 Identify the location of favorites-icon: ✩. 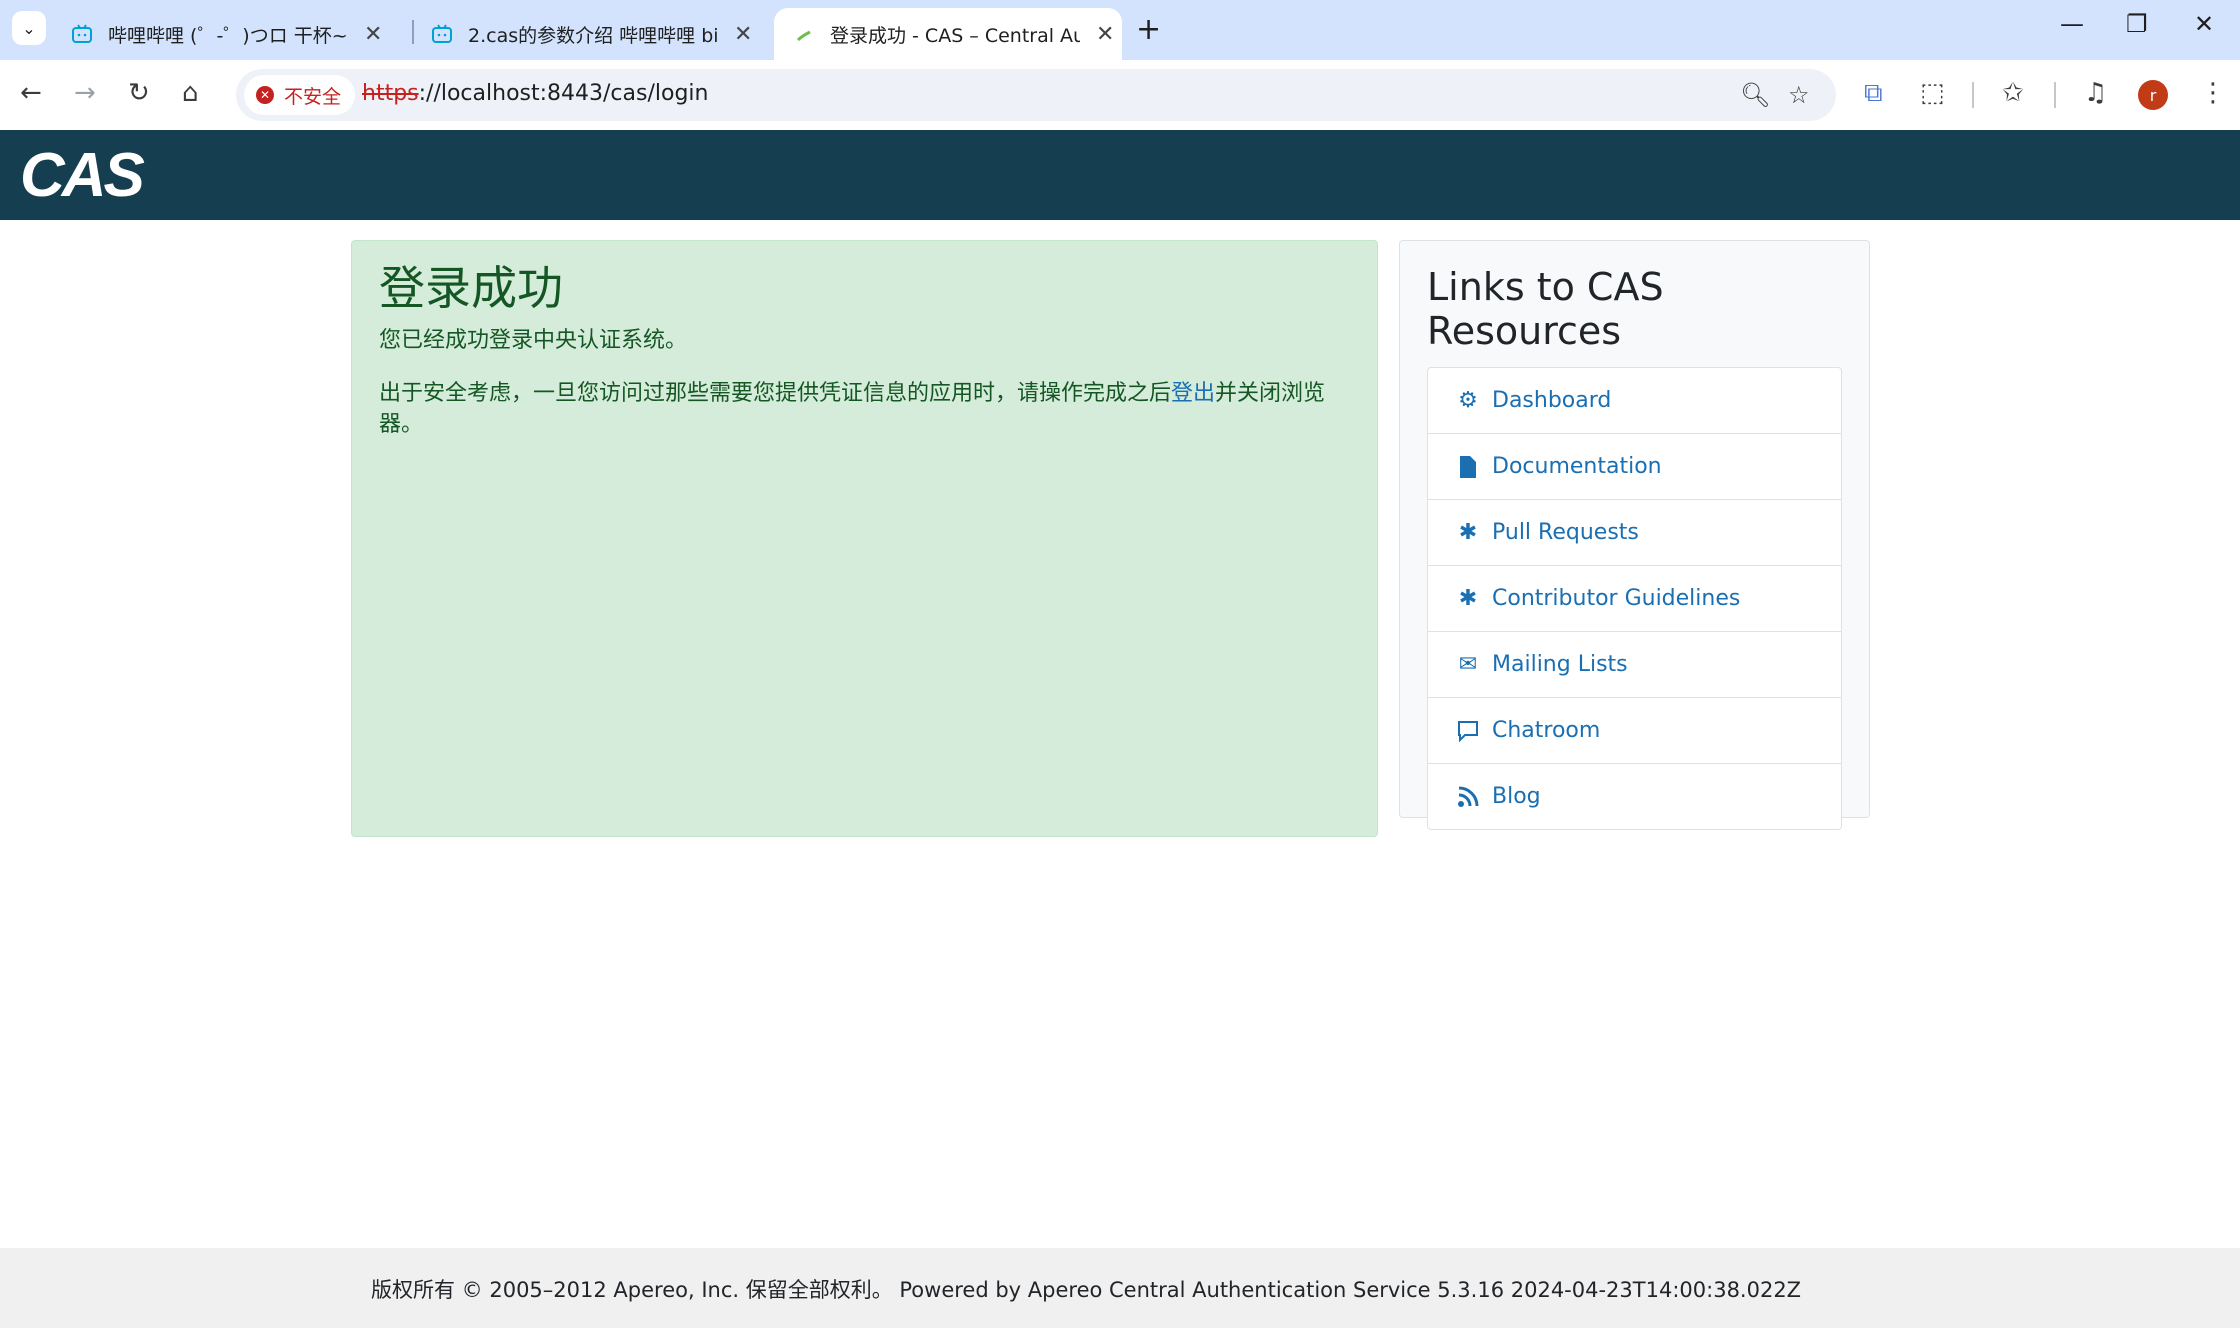
(2013, 93).